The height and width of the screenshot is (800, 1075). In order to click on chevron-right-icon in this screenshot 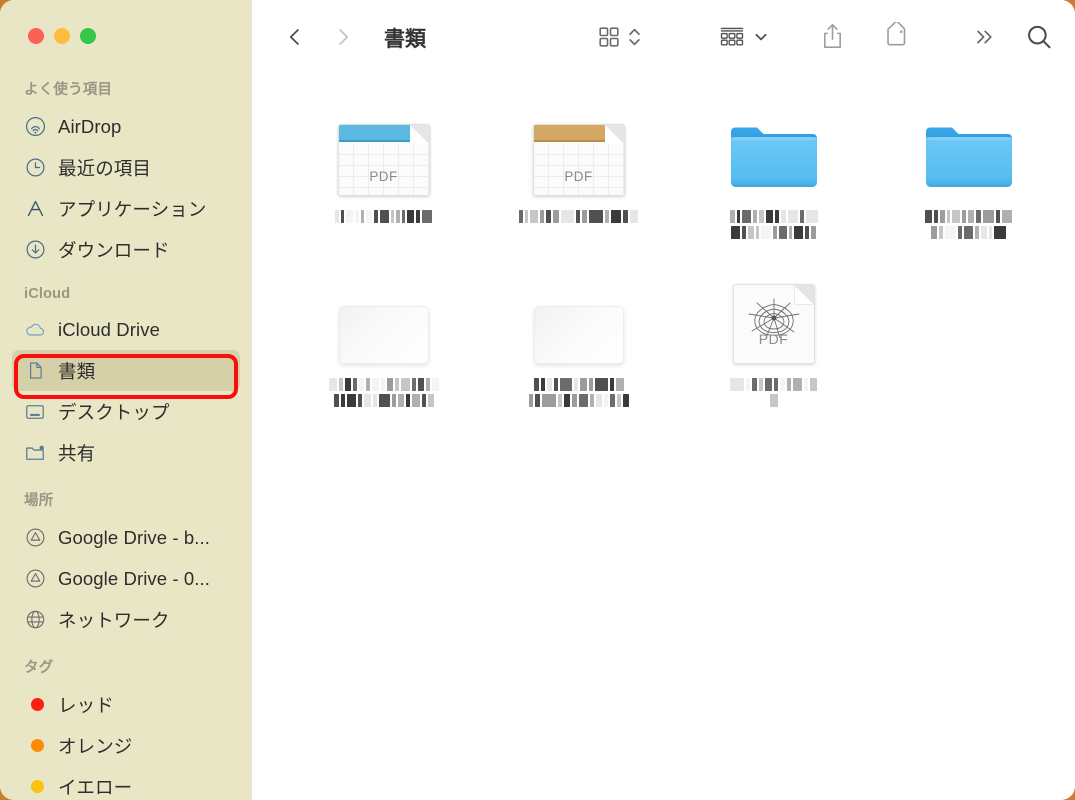, I will do `click(343, 38)`.